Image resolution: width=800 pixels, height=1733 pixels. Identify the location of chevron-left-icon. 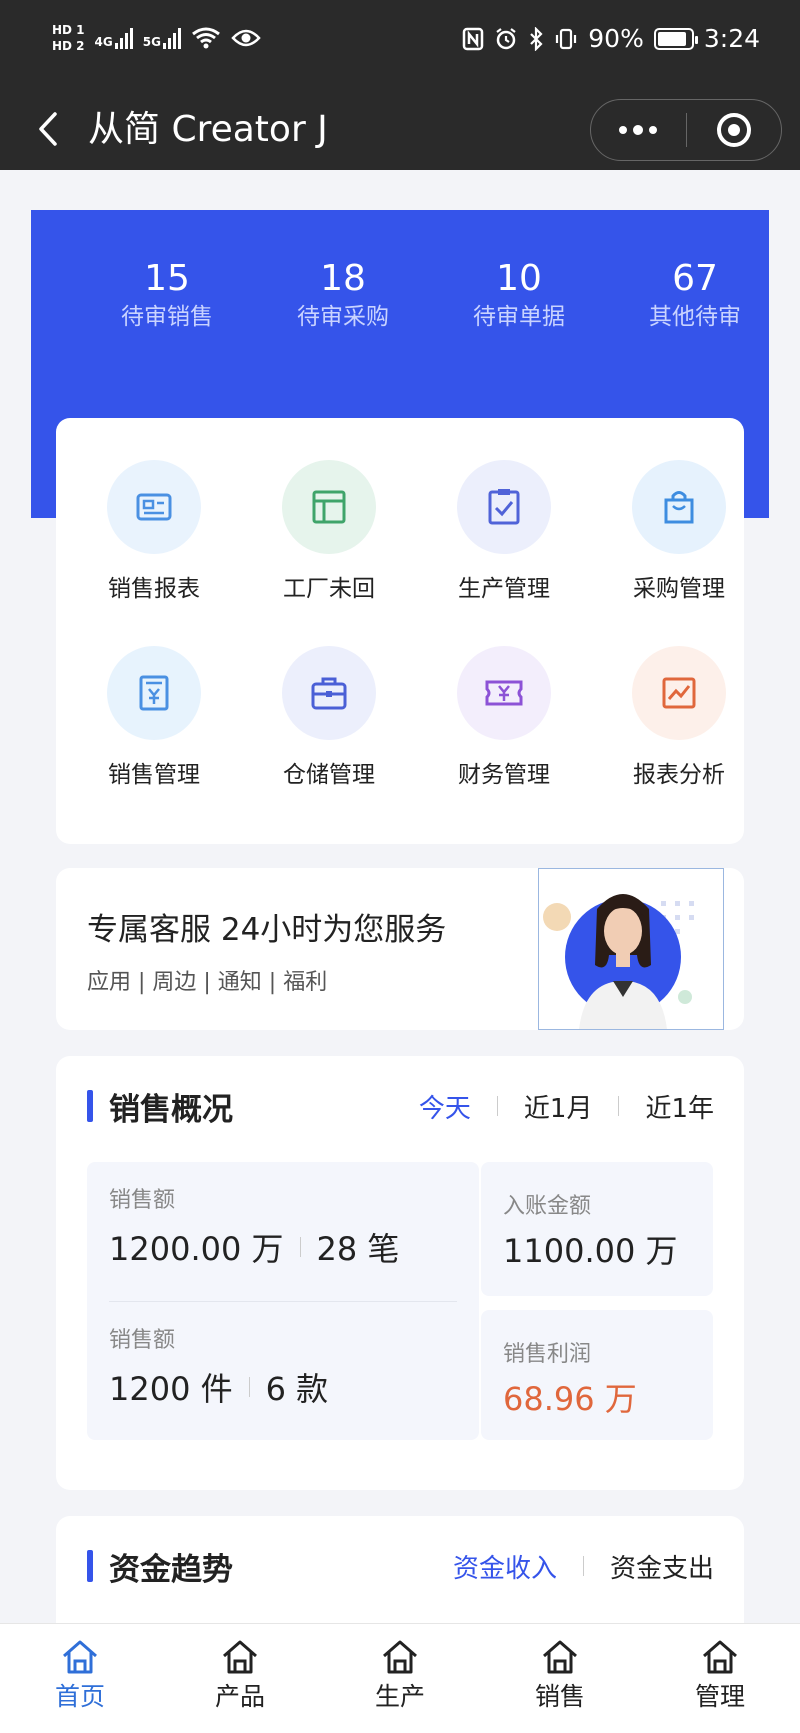
(48, 129).